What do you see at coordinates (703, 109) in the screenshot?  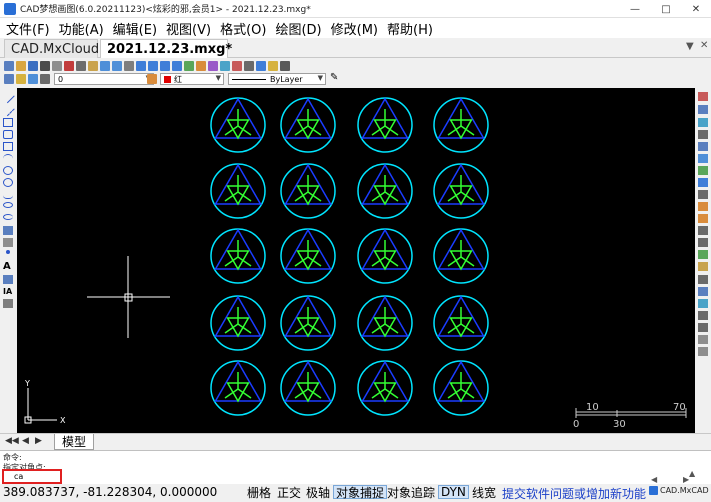 I see `copy-object-icon` at bounding box center [703, 109].